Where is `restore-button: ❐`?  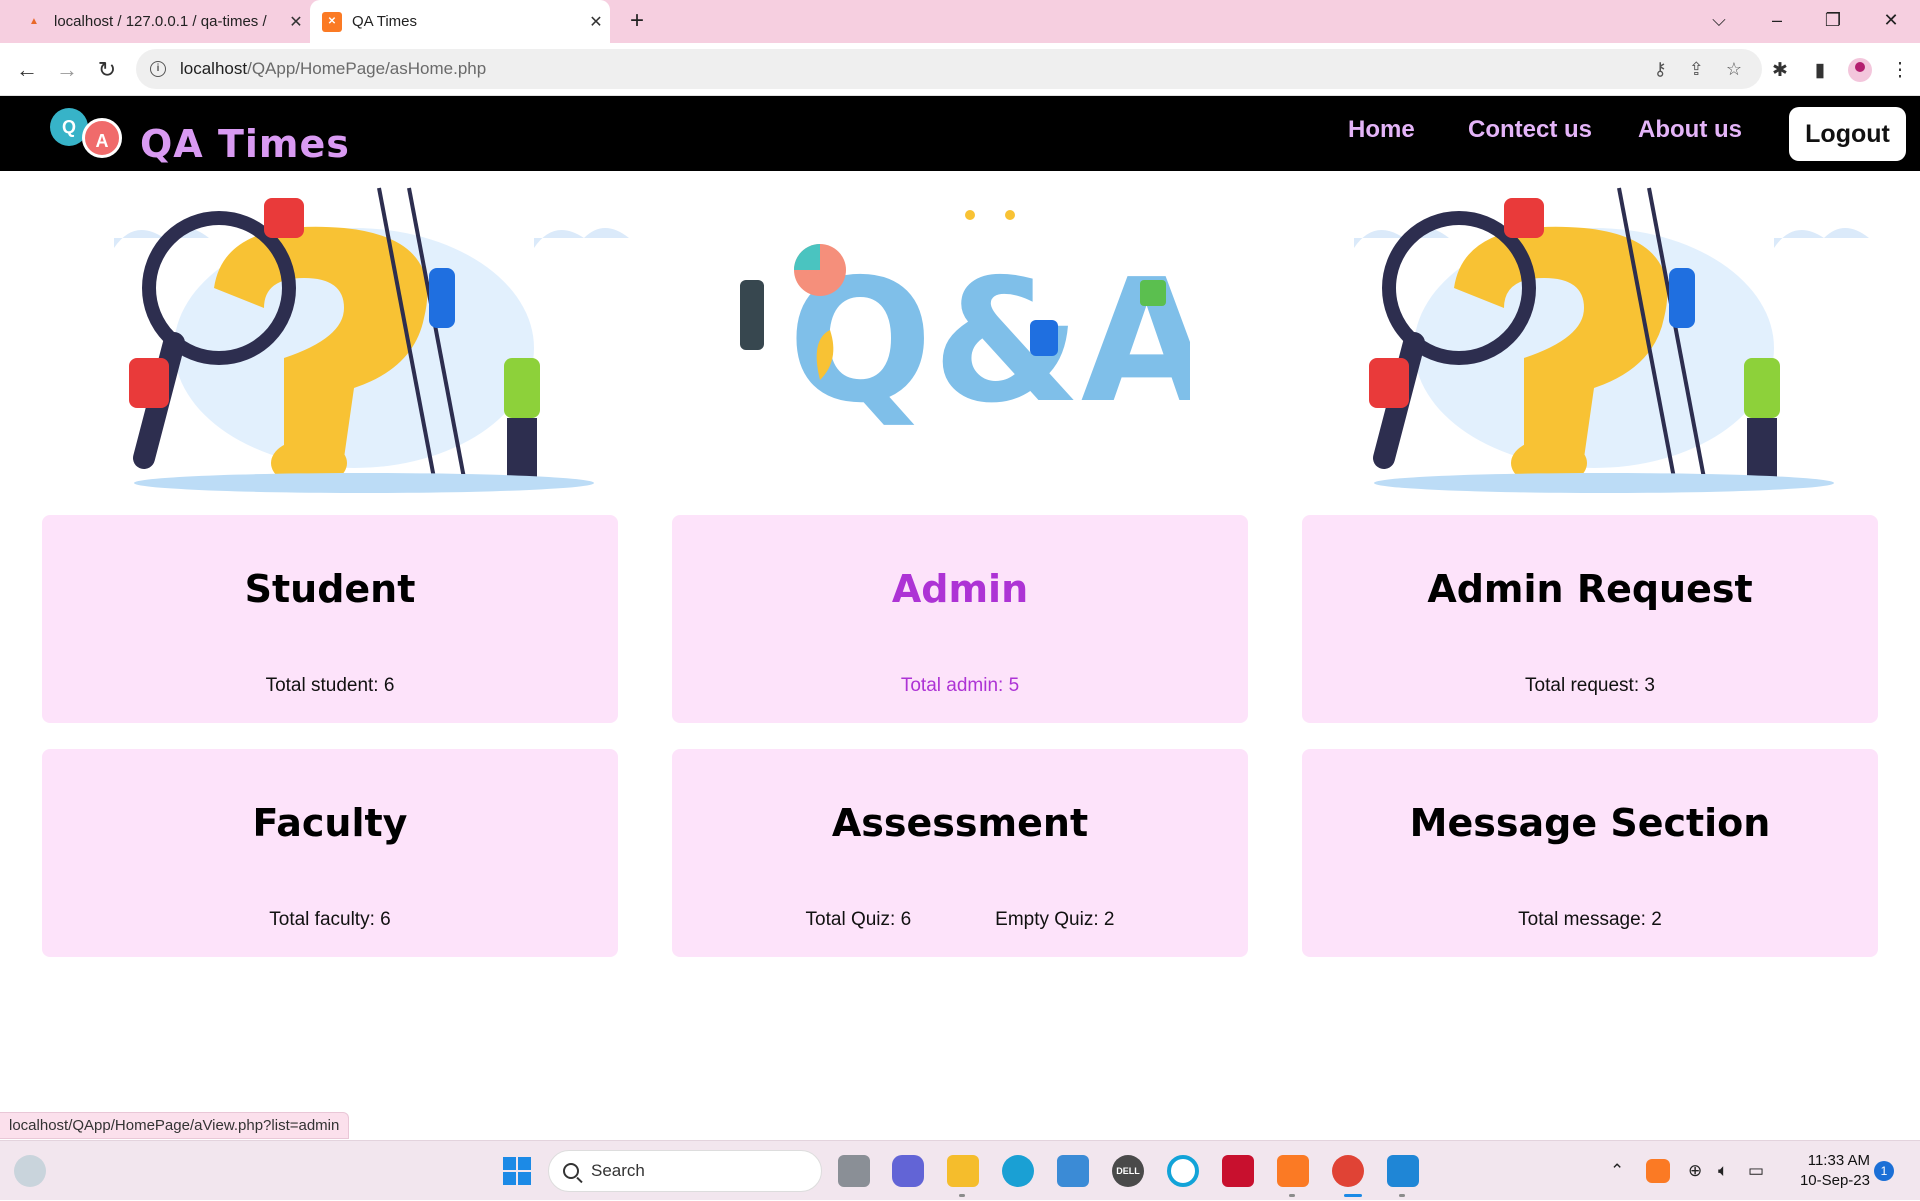 restore-button: ❐ is located at coordinates (1833, 20).